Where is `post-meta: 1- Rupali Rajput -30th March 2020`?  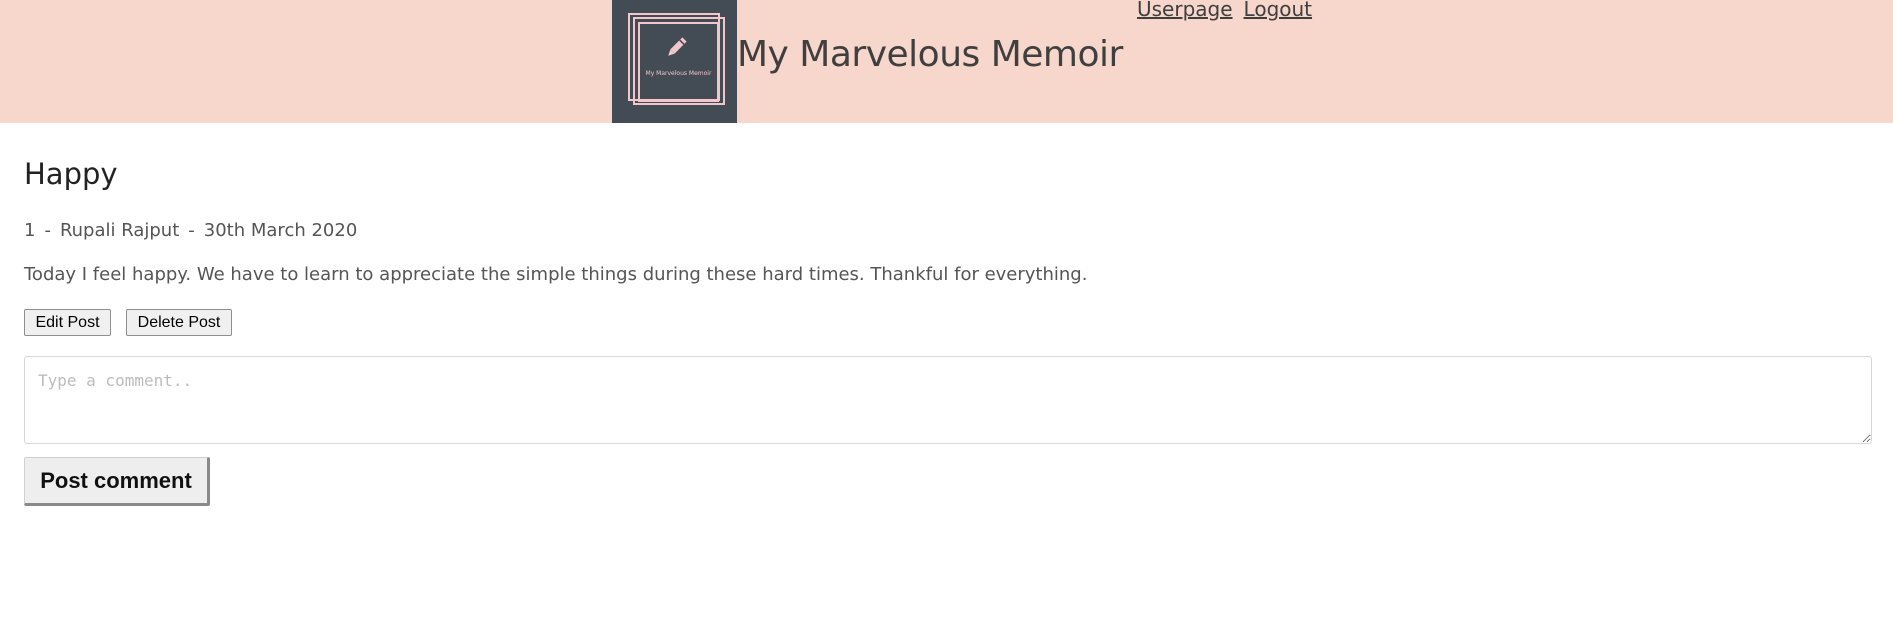 post-meta: 1- Rupali Rajput -30th March 2020 is located at coordinates (190, 230).